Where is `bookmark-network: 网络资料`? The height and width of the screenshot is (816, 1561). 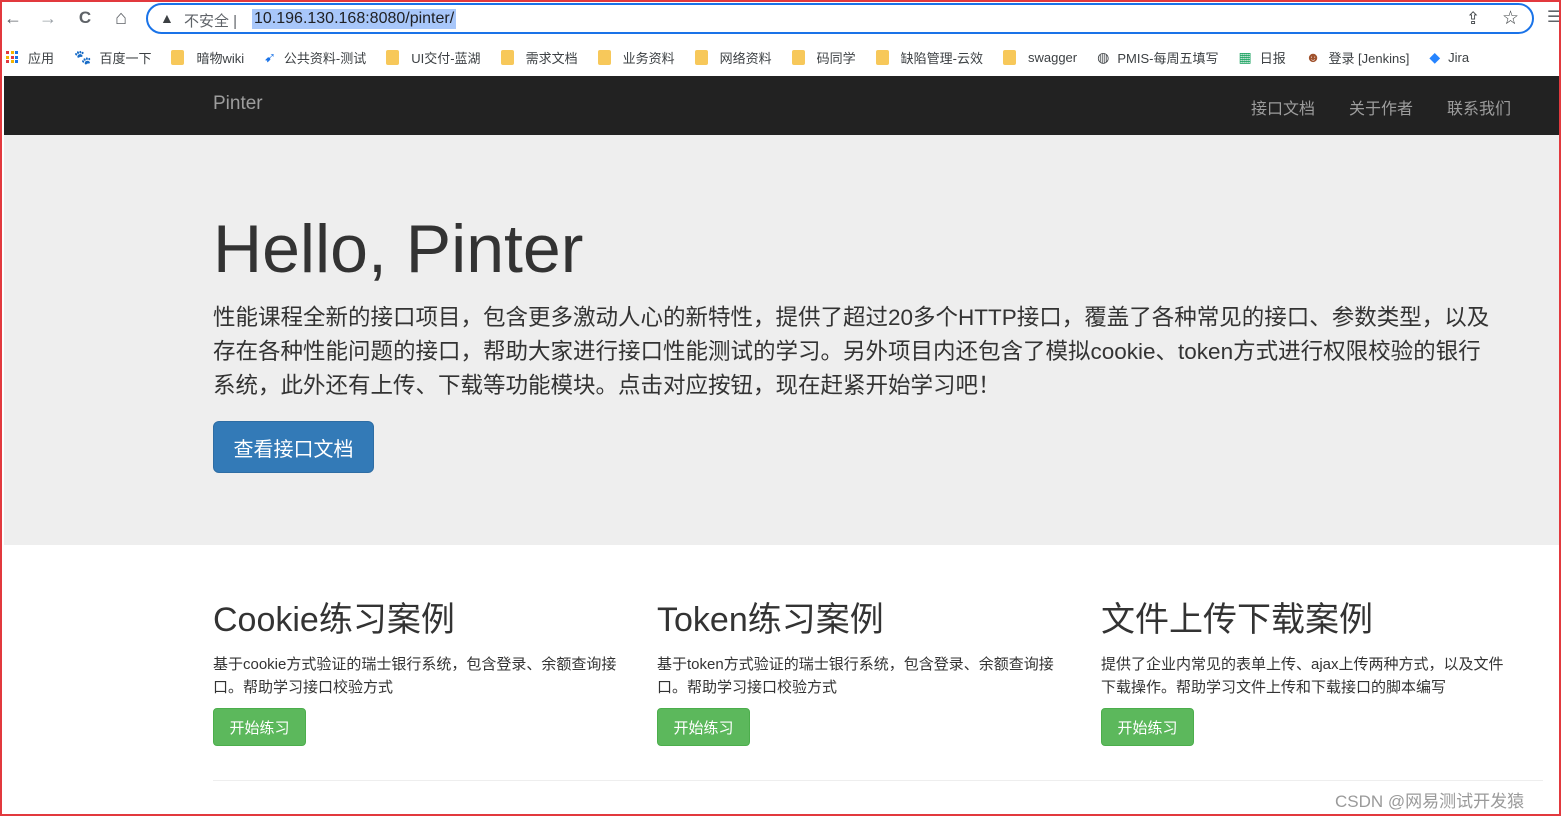 bookmark-network: 网络资料 is located at coordinates (733, 57).